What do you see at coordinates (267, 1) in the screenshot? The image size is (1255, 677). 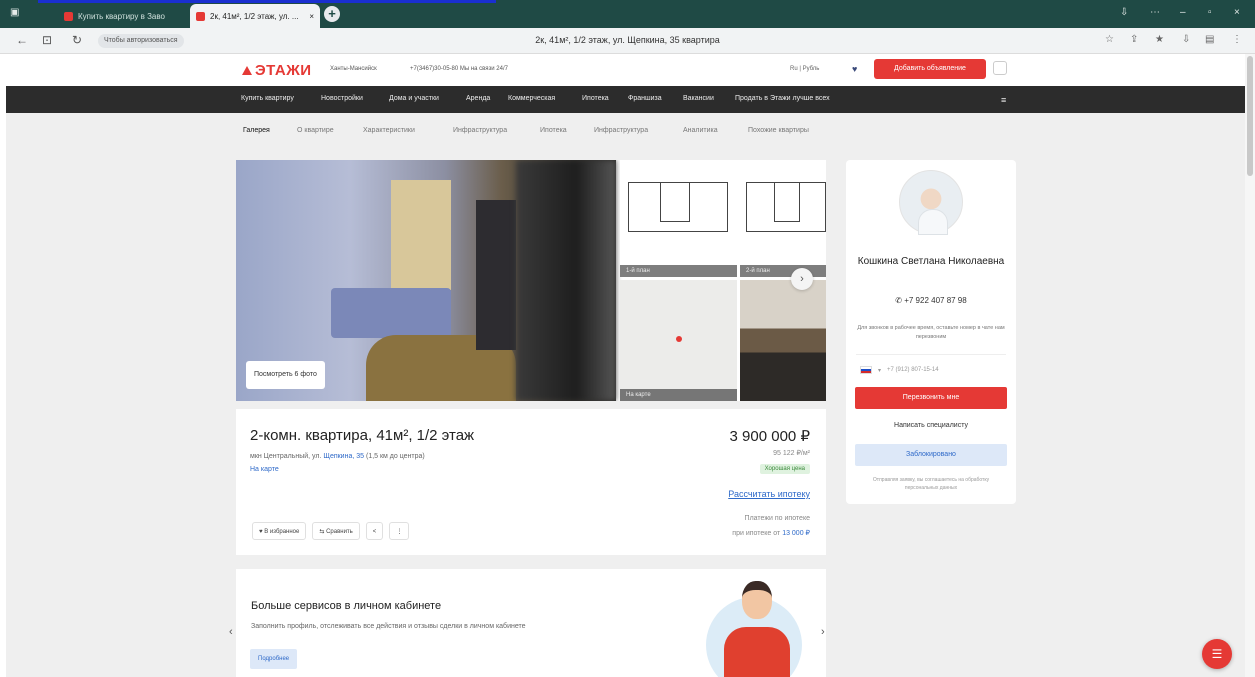 I see `selection-strip` at bounding box center [267, 1].